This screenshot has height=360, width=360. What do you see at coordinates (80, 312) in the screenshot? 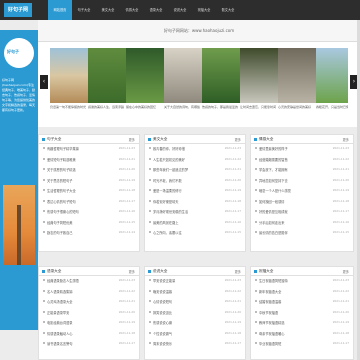
I see `list-item-title: 正能量语录早安` at bounding box center [80, 312].